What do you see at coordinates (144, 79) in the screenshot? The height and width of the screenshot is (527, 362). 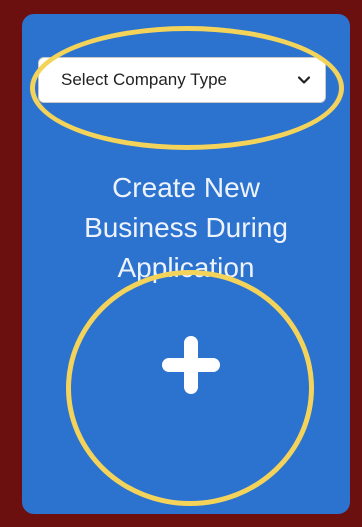 I see `company-type-select-value: Select Company Type` at bounding box center [144, 79].